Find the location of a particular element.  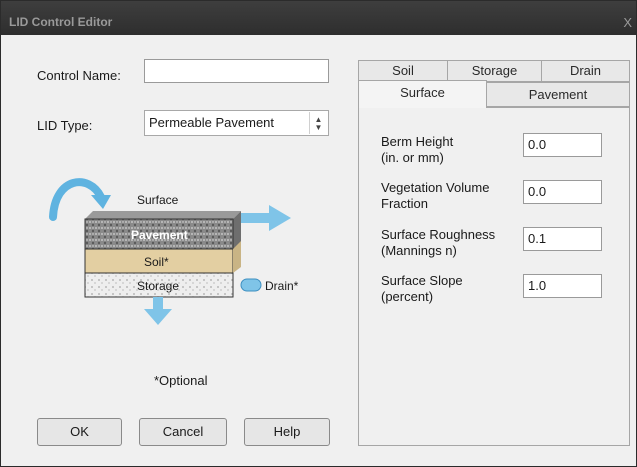

vegetation-volume-label-line2: Fraction is located at coordinates (404, 203).